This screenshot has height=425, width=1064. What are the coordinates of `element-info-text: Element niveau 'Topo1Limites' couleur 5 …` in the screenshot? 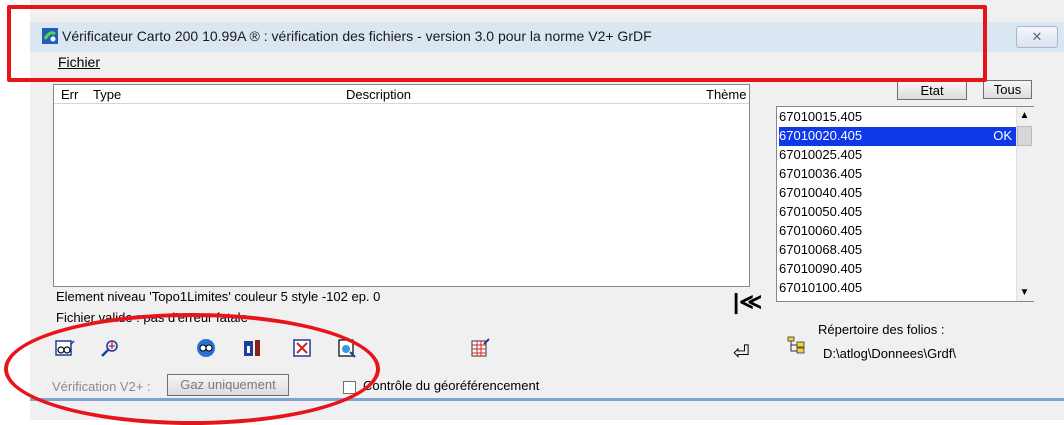 It's located at (218, 296).